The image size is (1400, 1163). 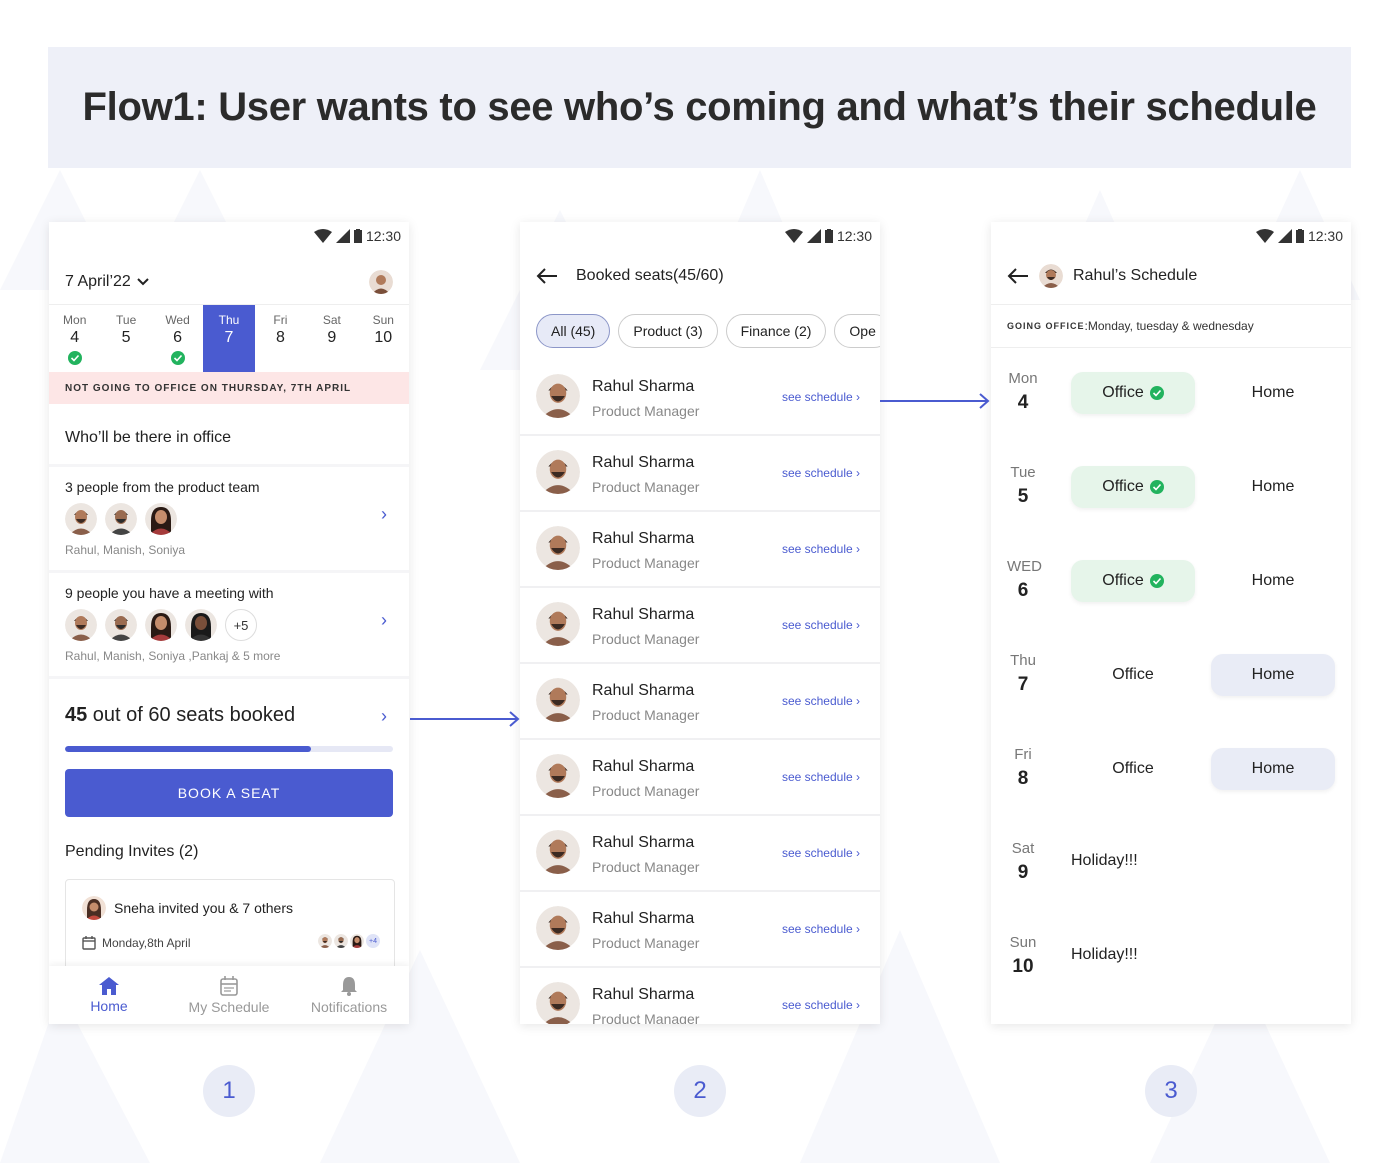 What do you see at coordinates (668, 331) in the screenshot?
I see `filter-chip: Product (3)` at bounding box center [668, 331].